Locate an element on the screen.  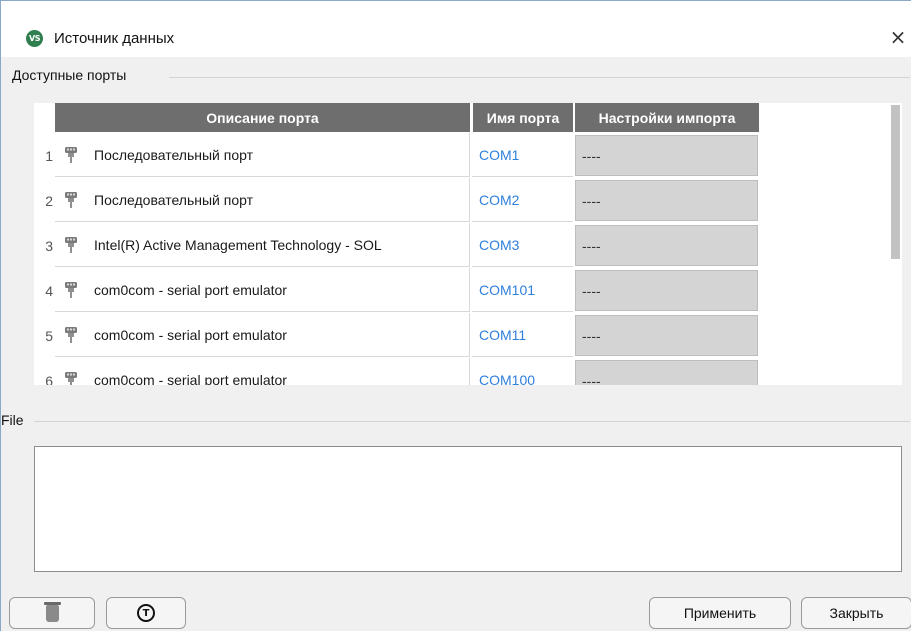
delete-button is located at coordinates (52, 613).